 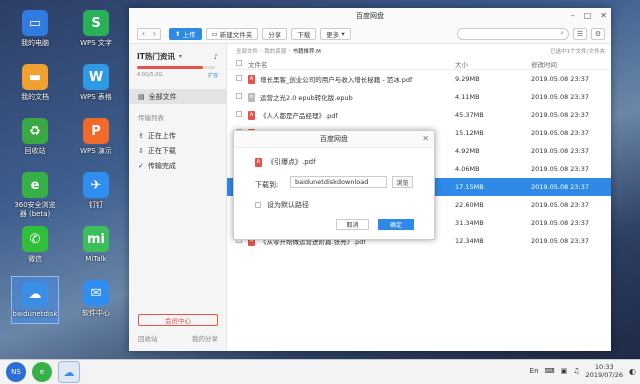 I want to click on check-circle-icon: ✓, so click(x=141, y=165).